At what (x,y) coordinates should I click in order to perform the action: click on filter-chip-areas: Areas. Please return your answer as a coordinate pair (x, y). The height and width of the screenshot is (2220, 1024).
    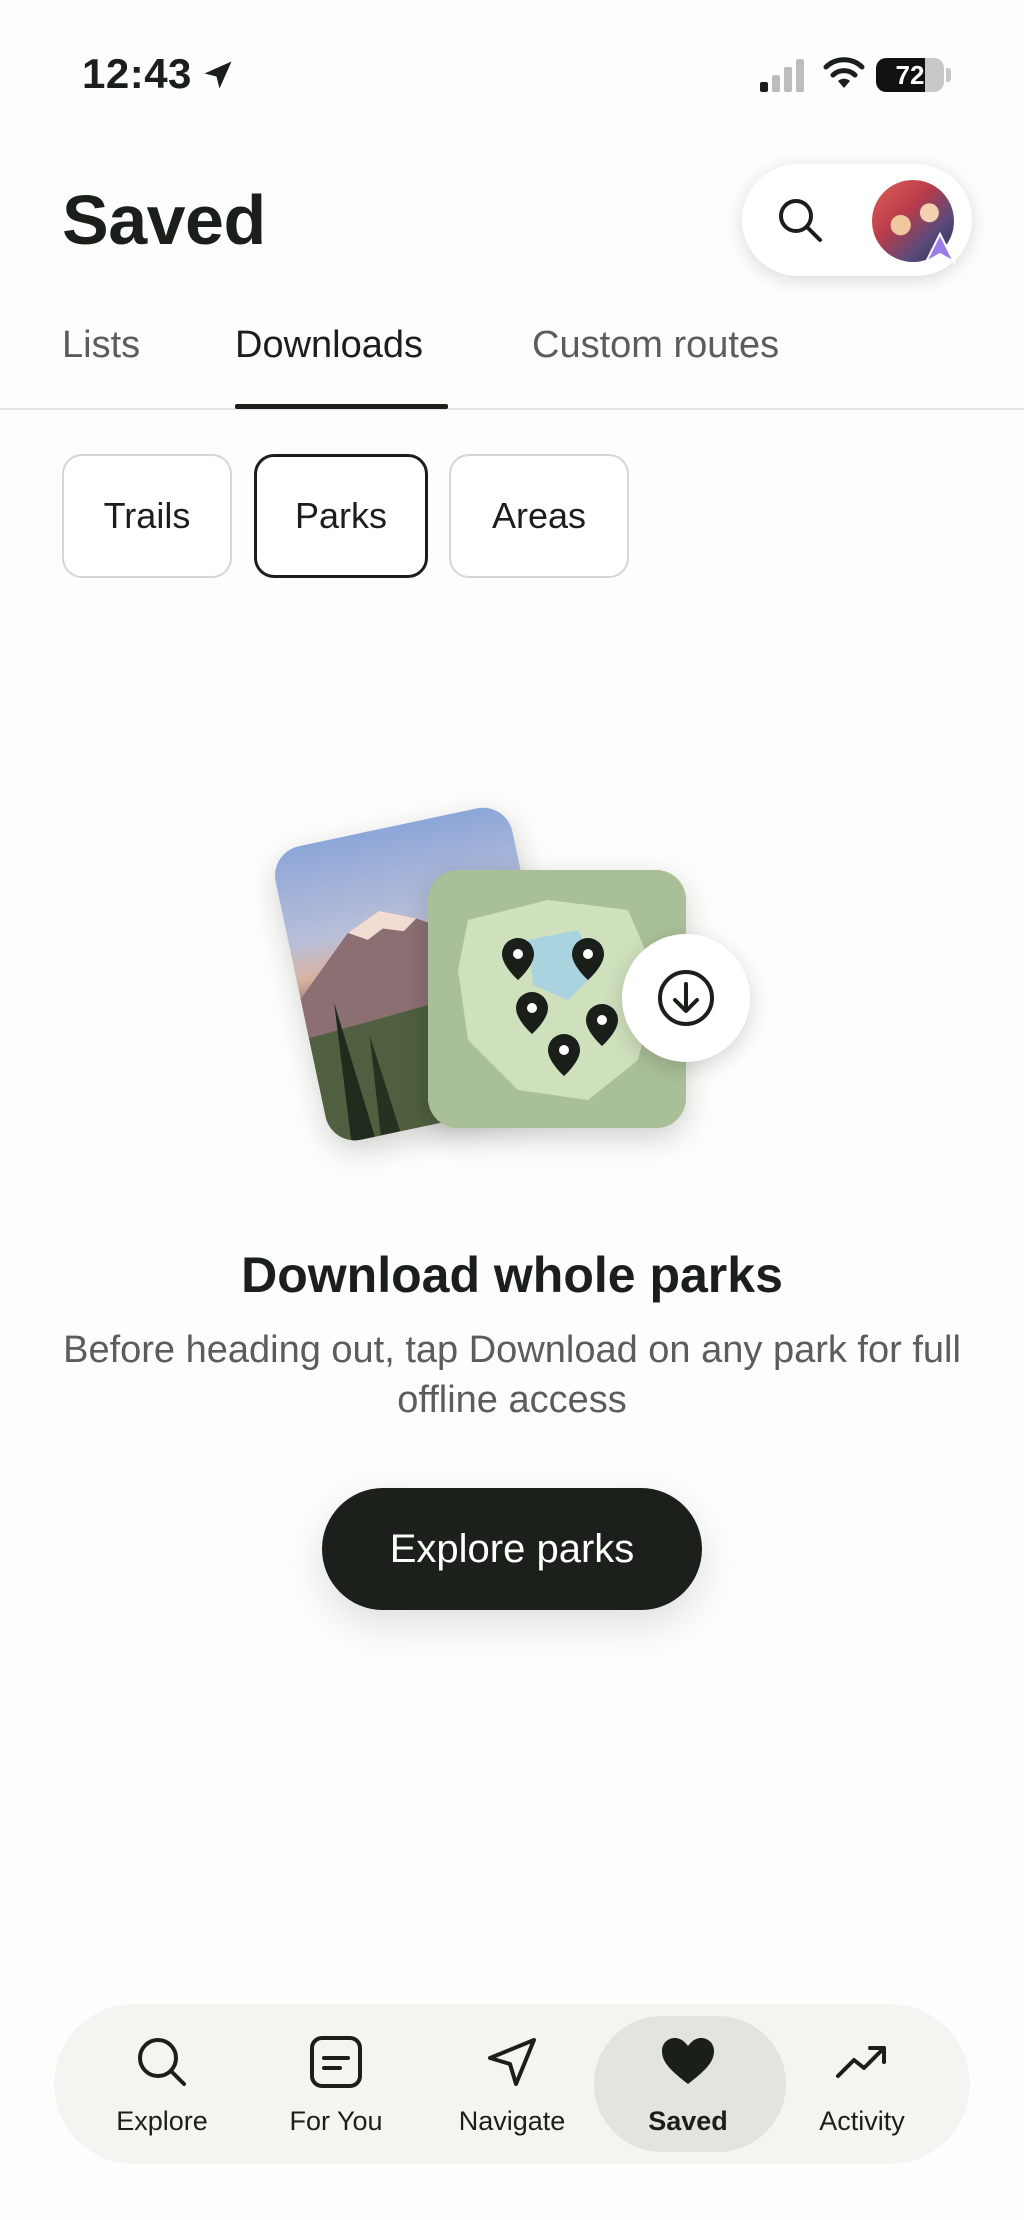
    Looking at the image, I should click on (539, 516).